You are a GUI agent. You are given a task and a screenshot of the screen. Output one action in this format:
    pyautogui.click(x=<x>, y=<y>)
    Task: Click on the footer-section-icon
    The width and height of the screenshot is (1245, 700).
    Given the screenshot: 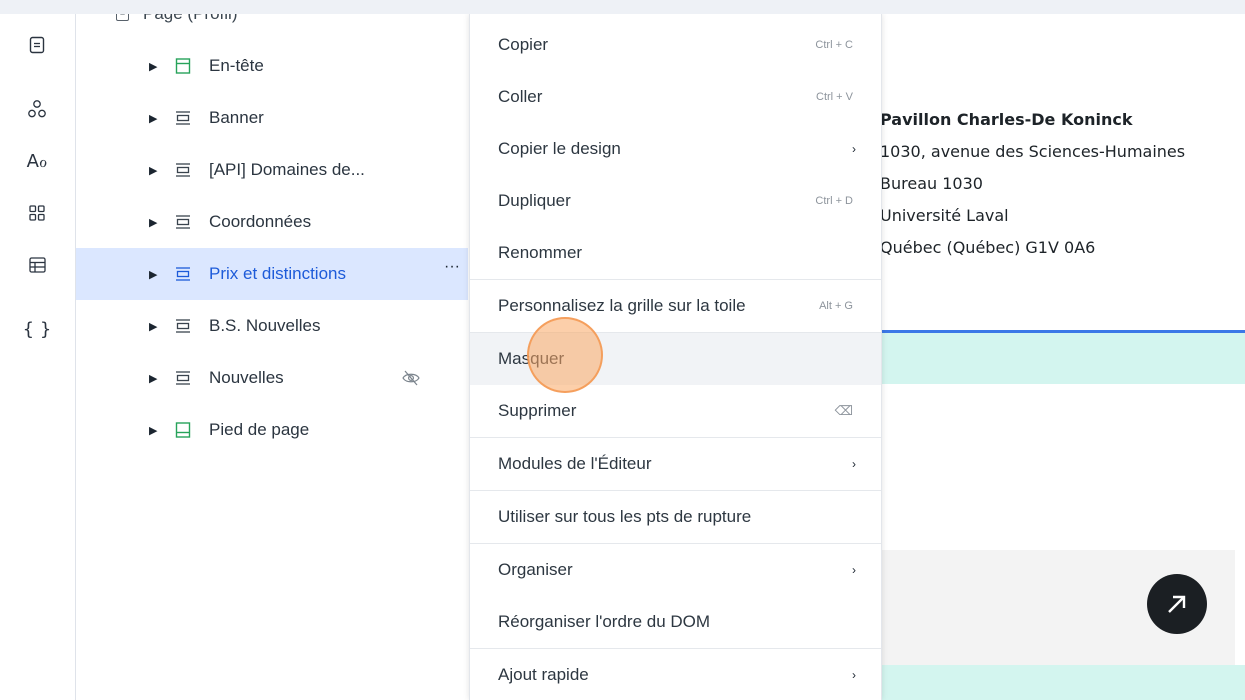 What is the action you would take?
    pyautogui.click(x=183, y=430)
    